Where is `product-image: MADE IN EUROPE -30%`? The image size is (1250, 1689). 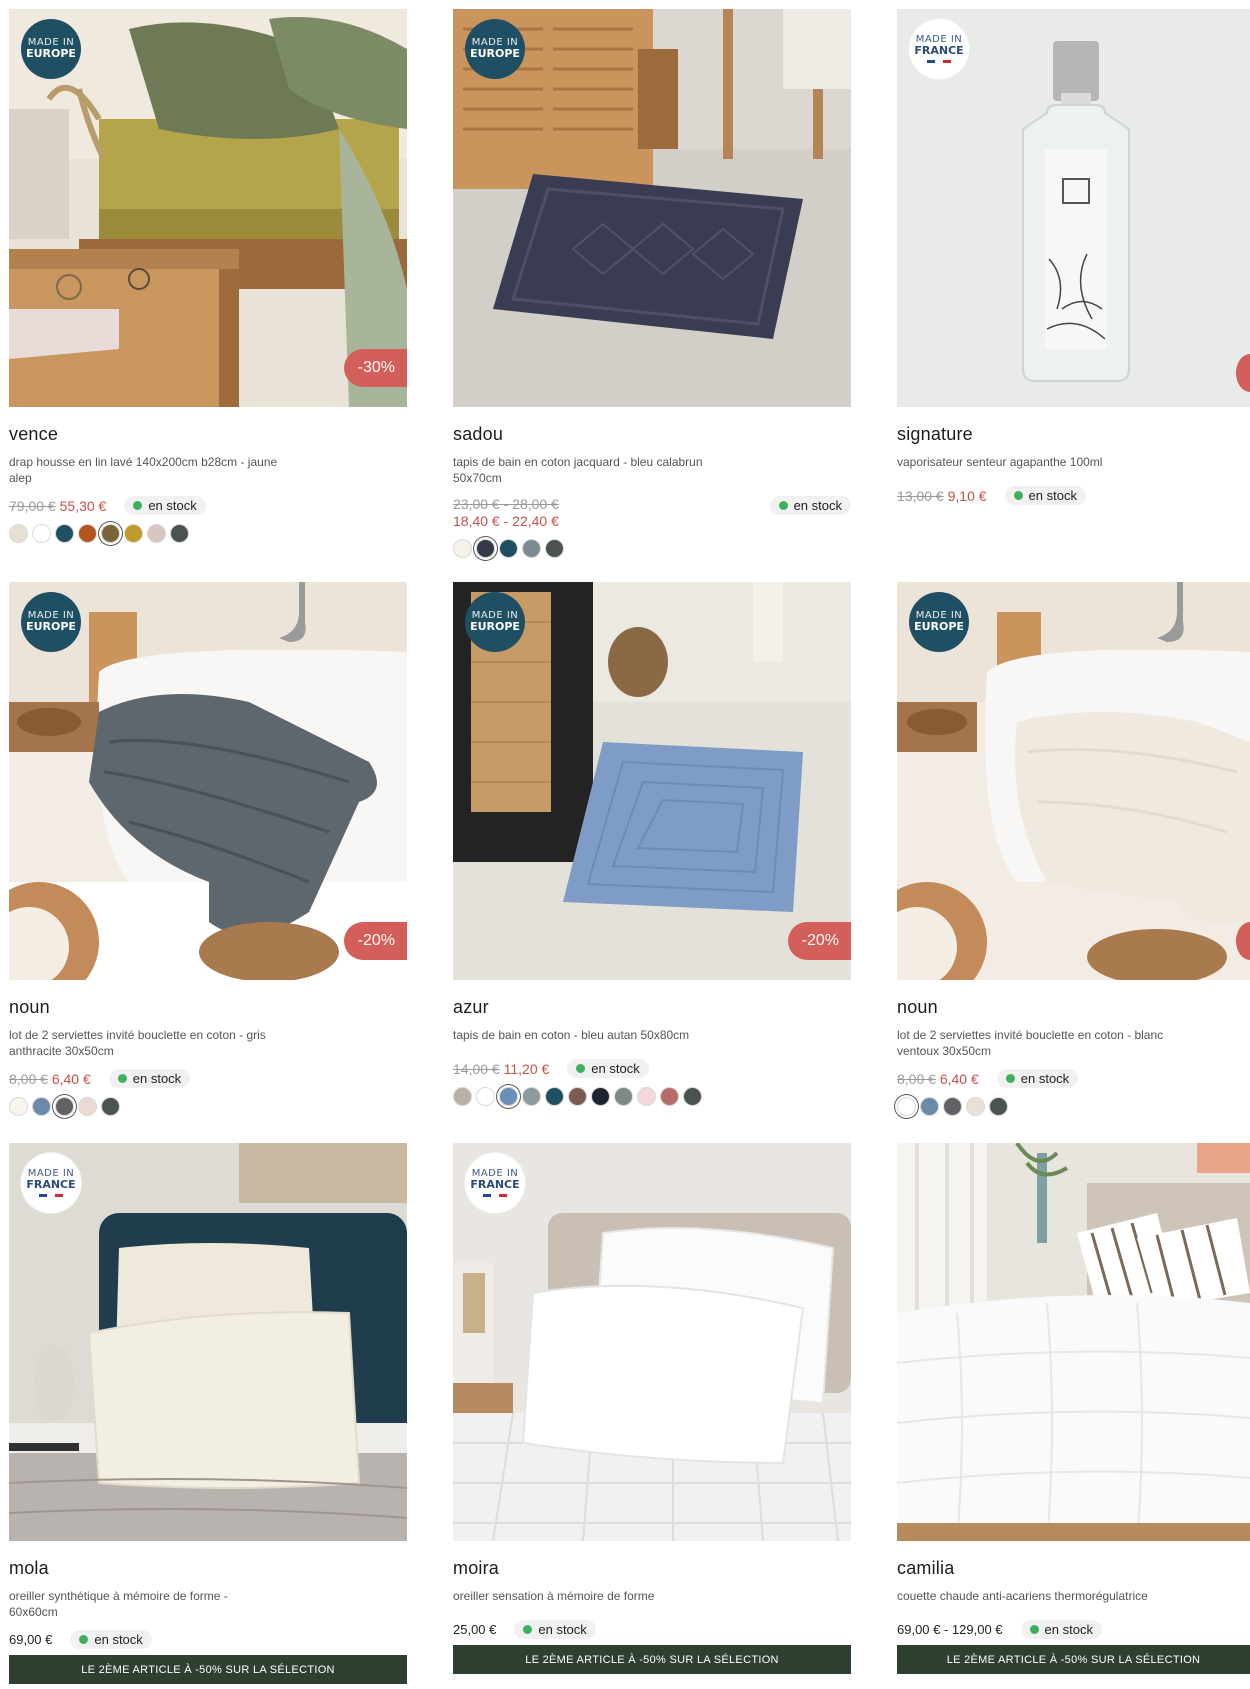
product-image: MADE IN EUROPE -30% is located at coordinates (208, 208).